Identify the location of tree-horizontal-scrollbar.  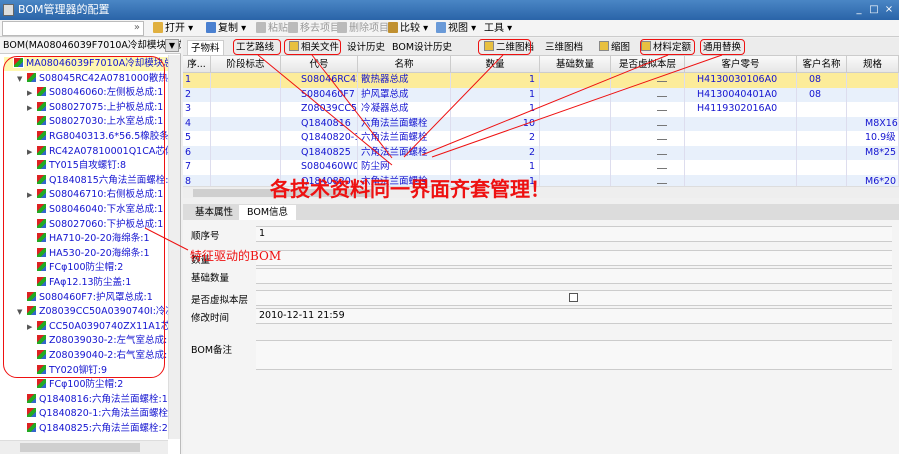
(84, 447).